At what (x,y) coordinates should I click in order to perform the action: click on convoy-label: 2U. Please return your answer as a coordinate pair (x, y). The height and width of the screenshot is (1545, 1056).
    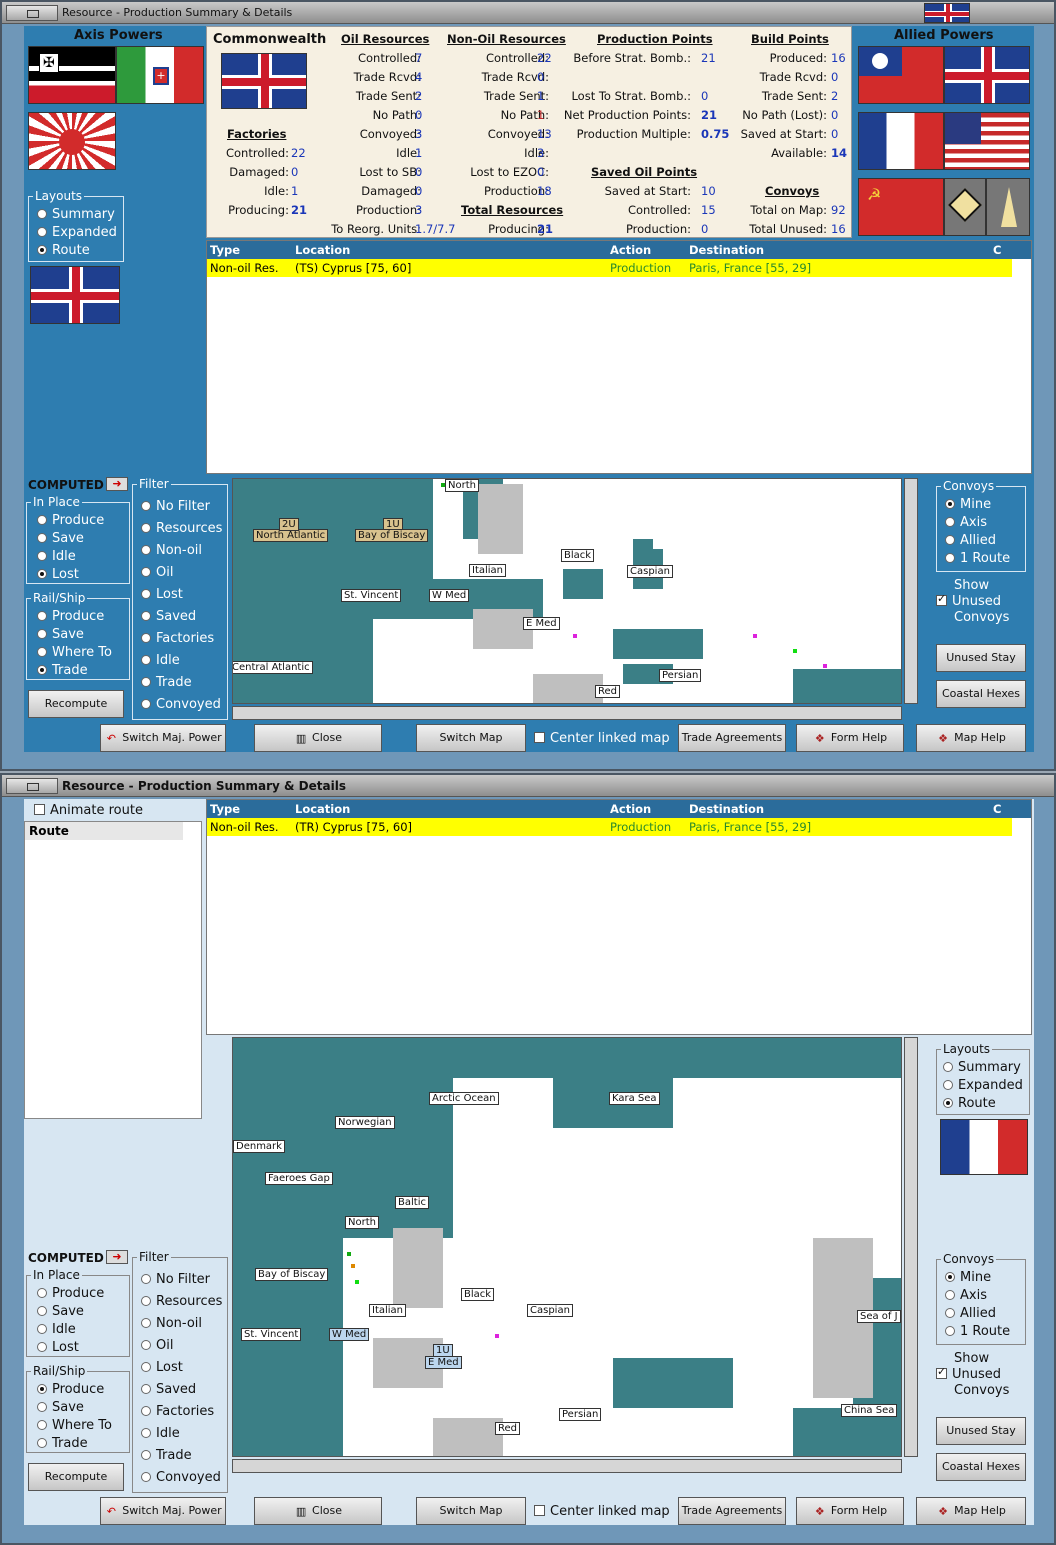
    Looking at the image, I should click on (289, 524).